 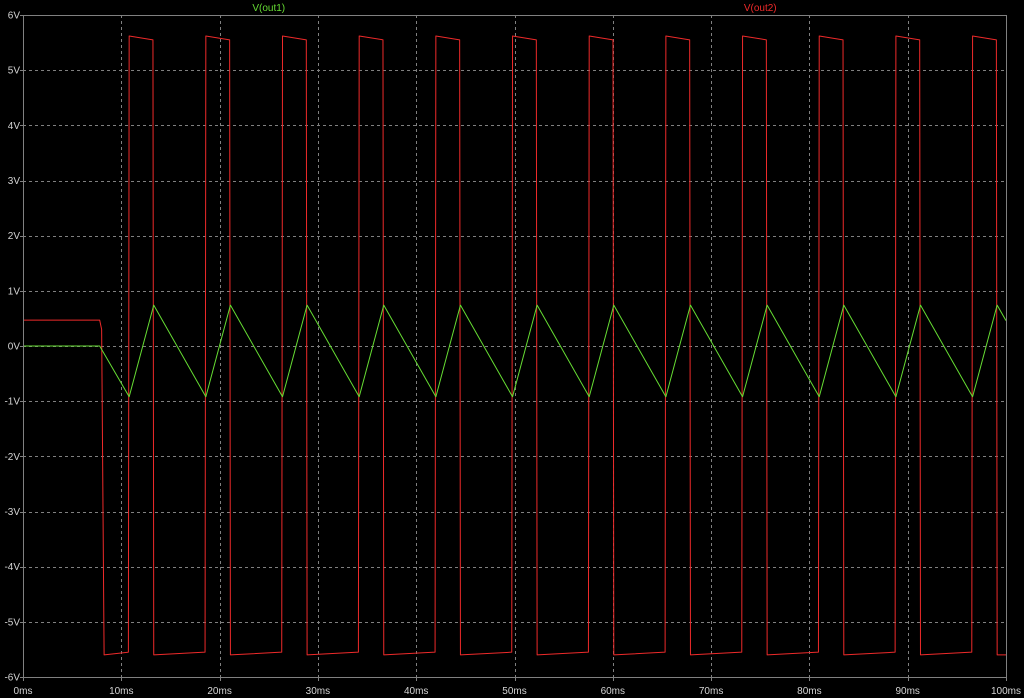 I want to click on x-tick-label: 10ms, so click(x=121, y=691).